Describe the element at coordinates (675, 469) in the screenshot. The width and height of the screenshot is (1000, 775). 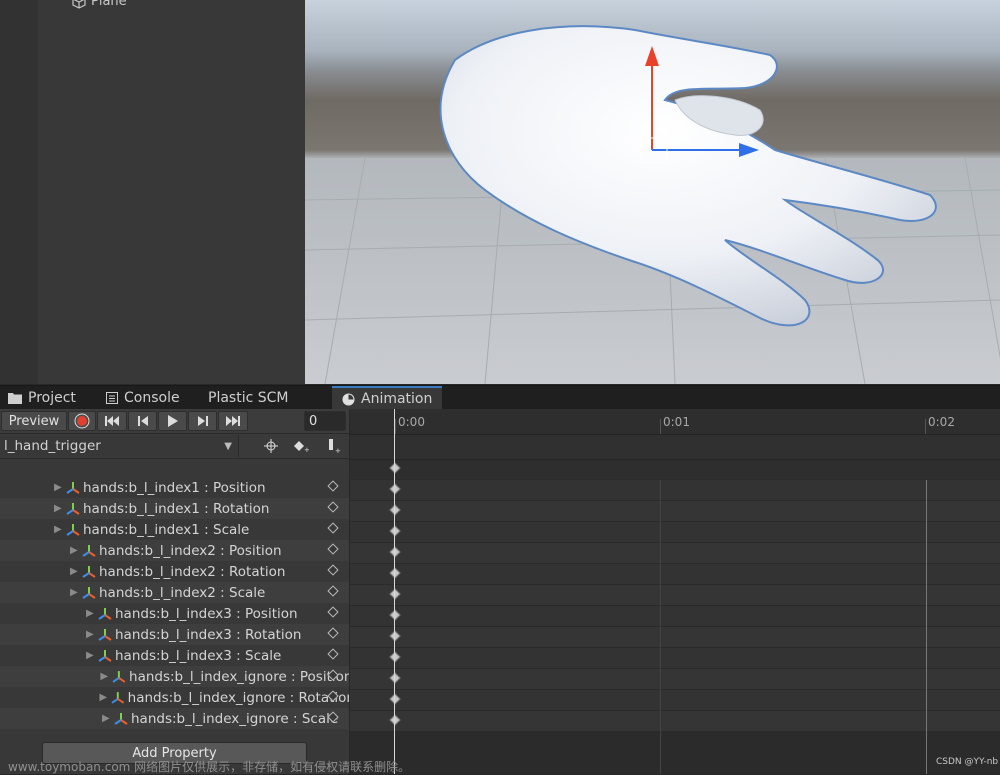
I see `summary-track` at that location.